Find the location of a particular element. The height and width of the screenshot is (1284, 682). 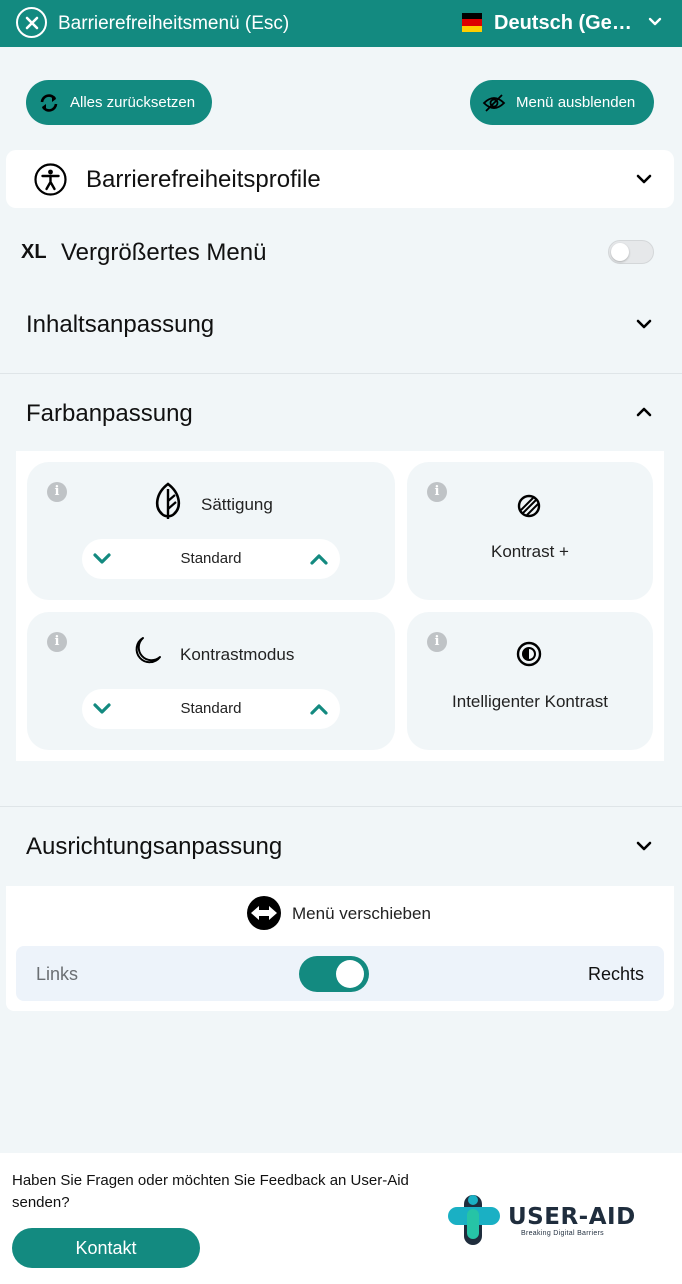

contrast-plus-label: Kontrast + is located at coordinates (530, 551).